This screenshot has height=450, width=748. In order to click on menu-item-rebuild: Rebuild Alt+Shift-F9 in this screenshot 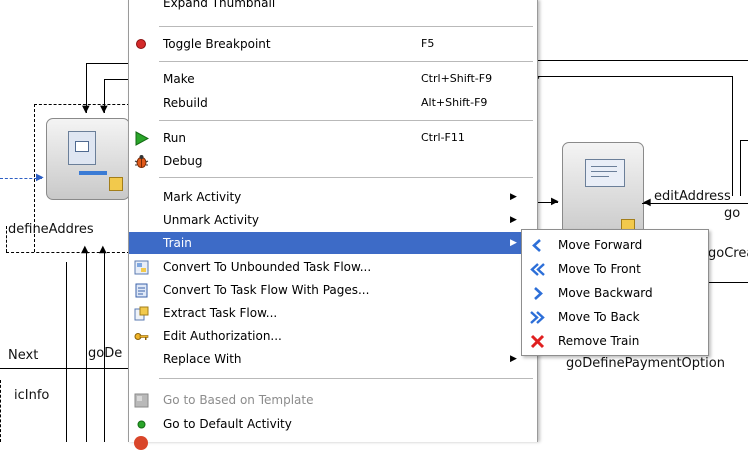, I will do `click(333, 103)`.